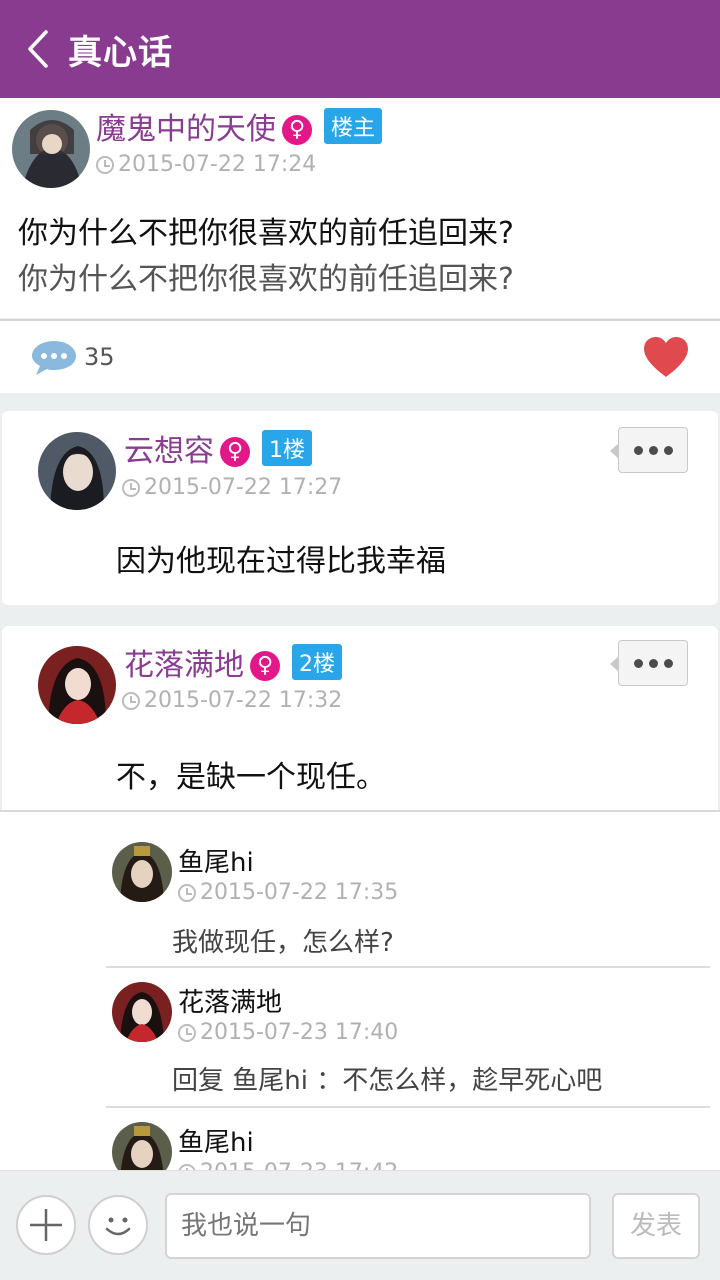  Describe the element at coordinates (186, 129) in the screenshot. I see `op-username: 魔鬼中的天使` at that location.